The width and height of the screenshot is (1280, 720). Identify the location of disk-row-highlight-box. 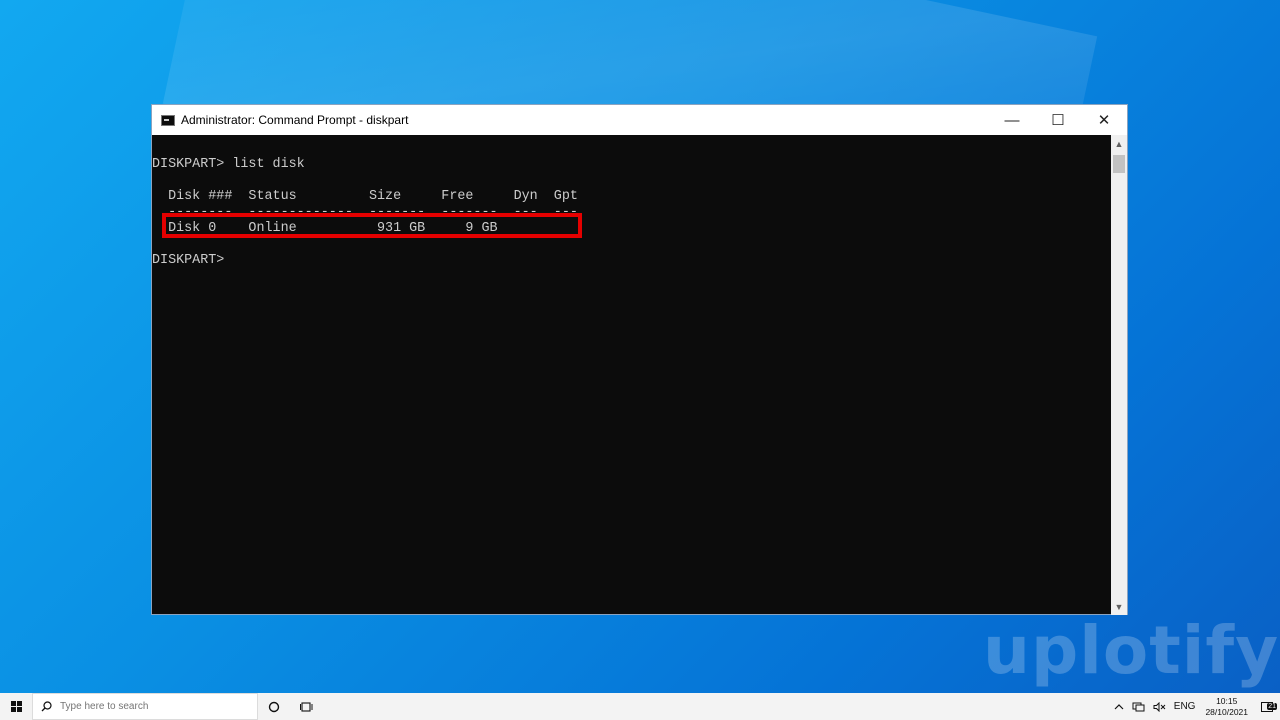
(372, 225).